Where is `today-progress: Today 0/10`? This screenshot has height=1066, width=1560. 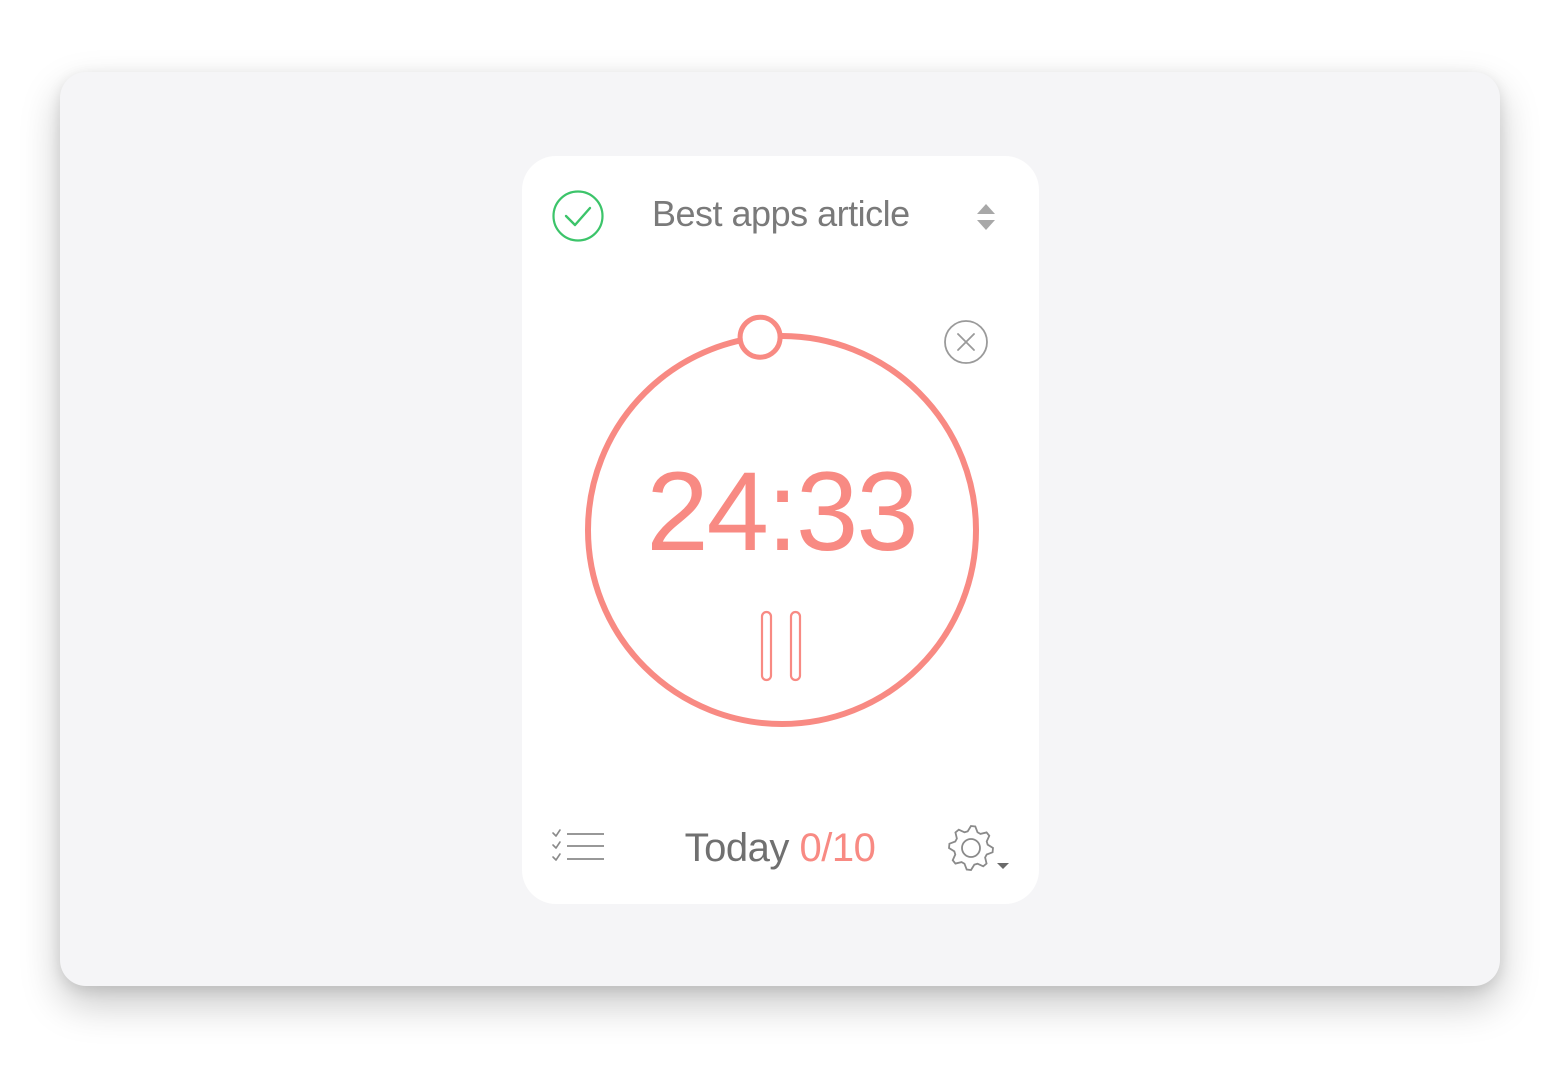 today-progress: Today 0/10 is located at coordinates (780, 848).